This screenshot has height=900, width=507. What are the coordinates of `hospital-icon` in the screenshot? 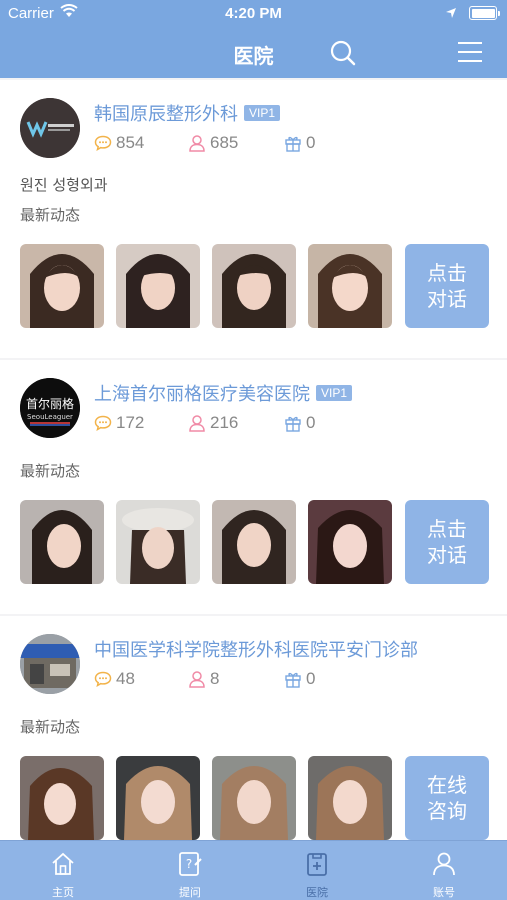 It's located at (317, 864).